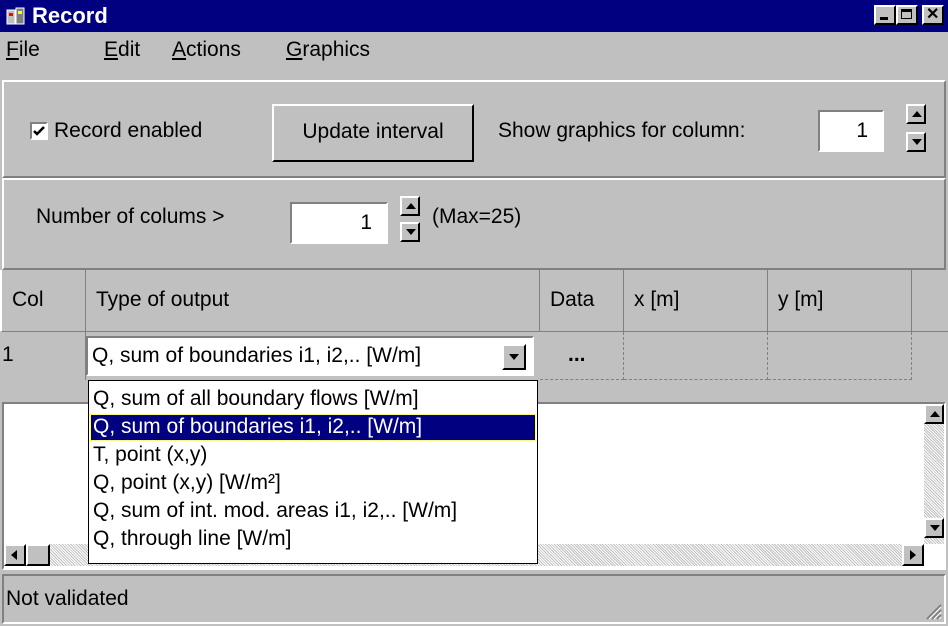 Image resolution: width=948 pixels, height=626 pixels. What do you see at coordinates (294, 49) in the screenshot?
I see `menu-graphics-accel: G` at bounding box center [294, 49].